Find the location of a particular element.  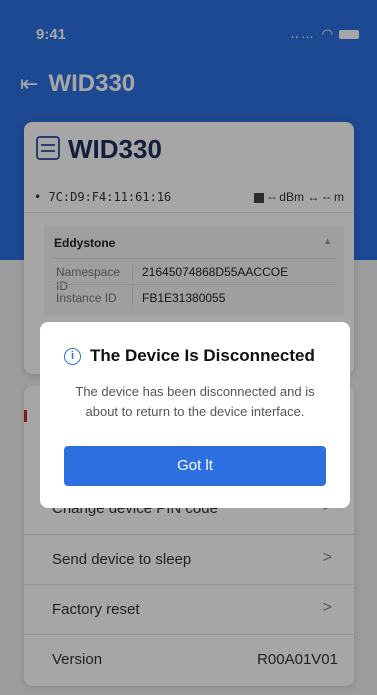

dialog-title: The Device Is Disconnected is located at coordinates (202, 355).